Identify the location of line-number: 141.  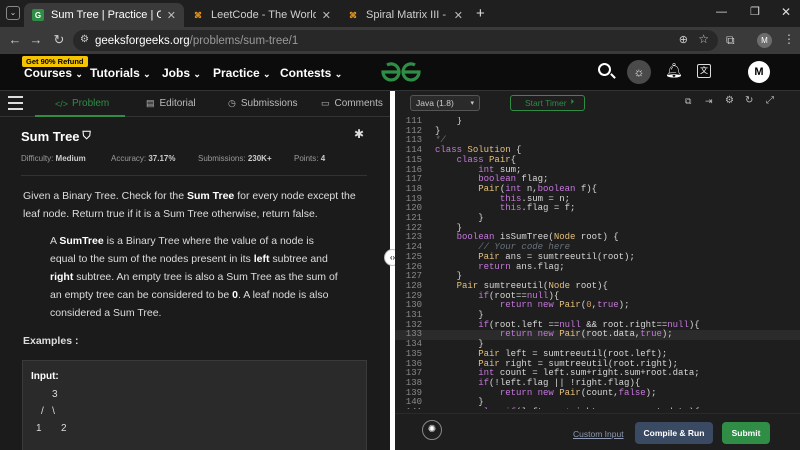
(408, 408).